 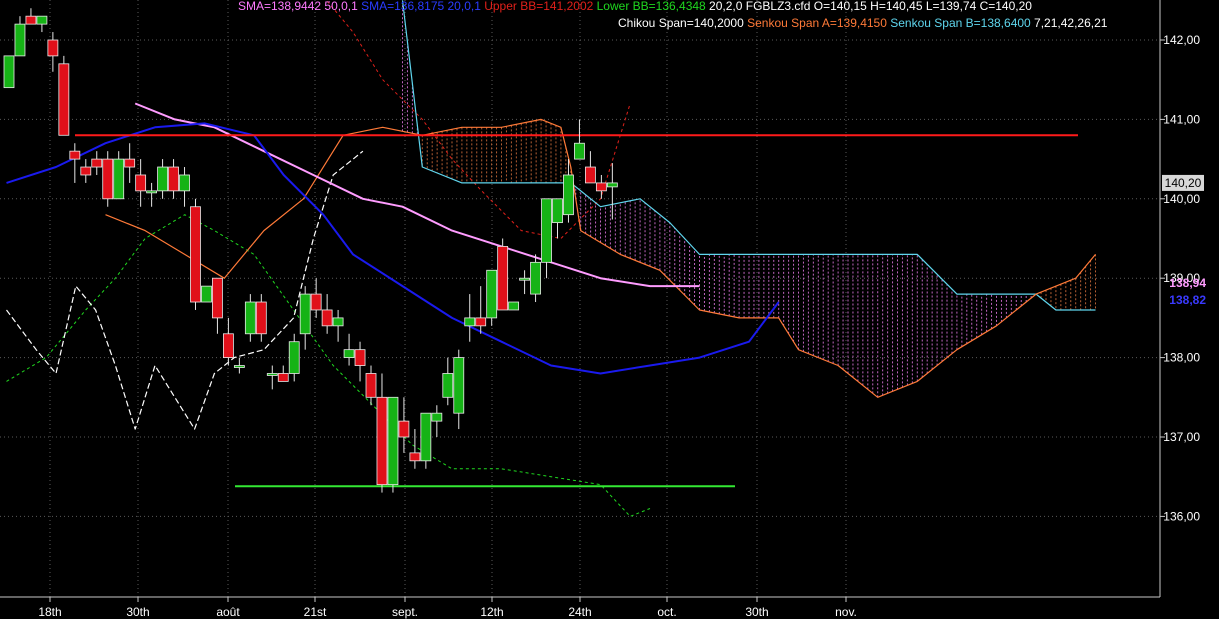 I want to click on x-tick-label: oct., so click(x=666, y=612).